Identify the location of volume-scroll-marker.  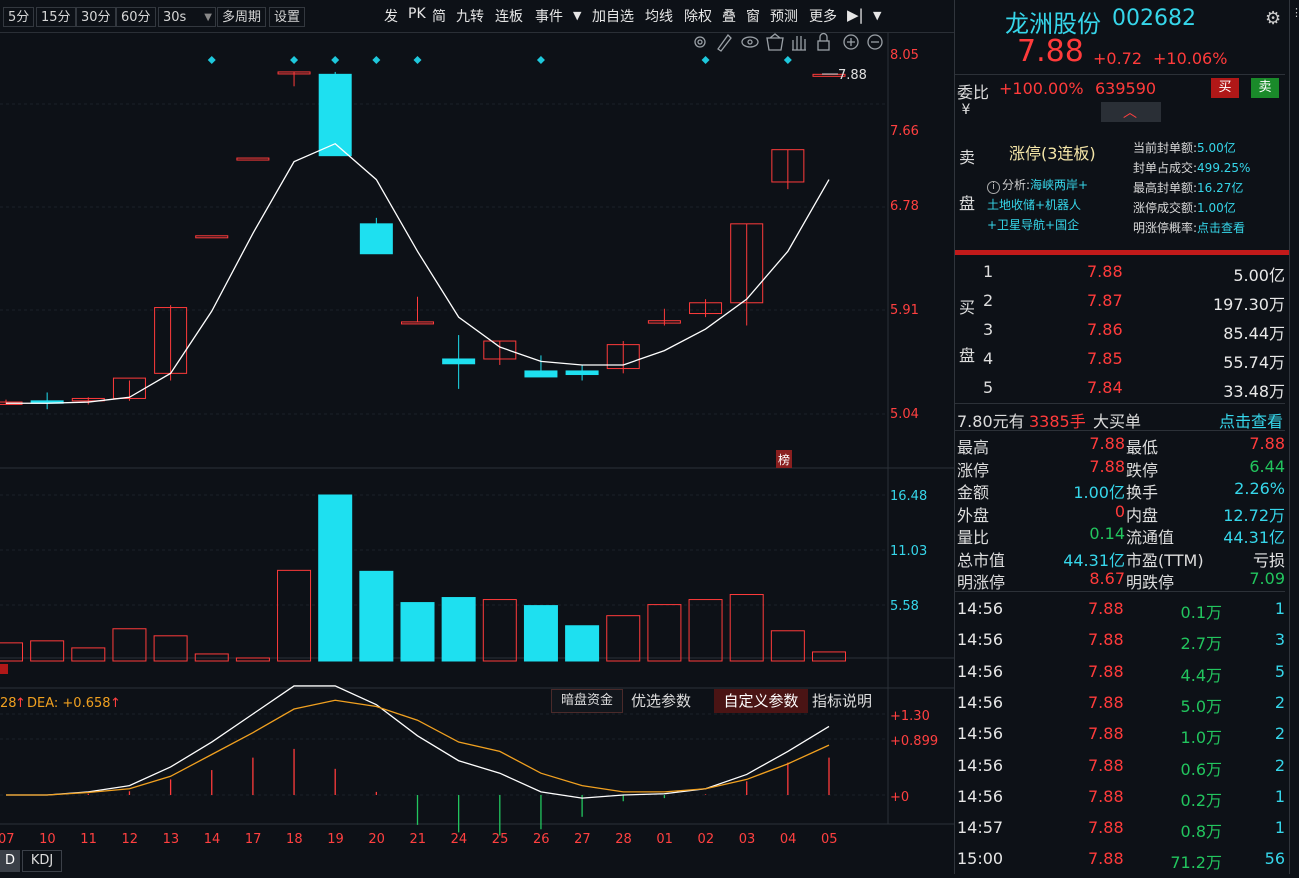
(4, 669).